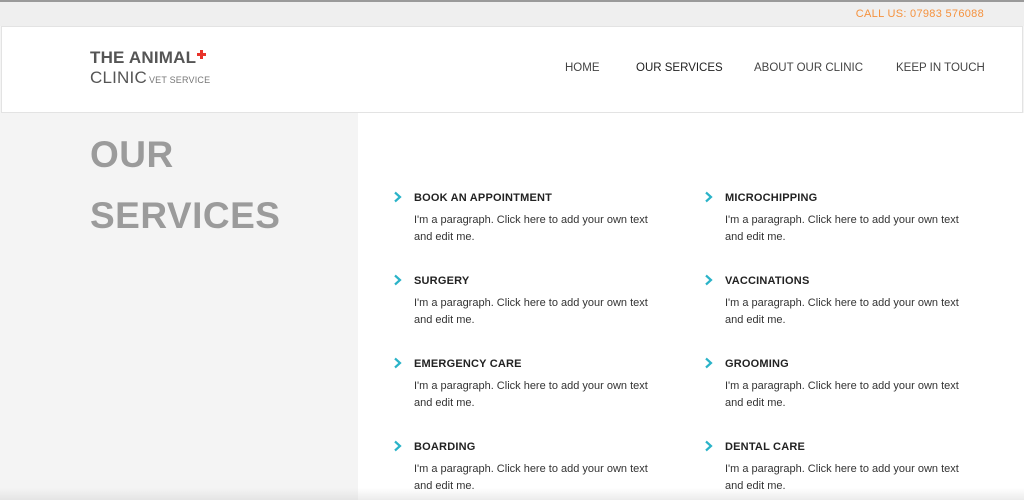 This screenshot has height=500, width=1024. I want to click on bottom-shadow, so click(512, 494).